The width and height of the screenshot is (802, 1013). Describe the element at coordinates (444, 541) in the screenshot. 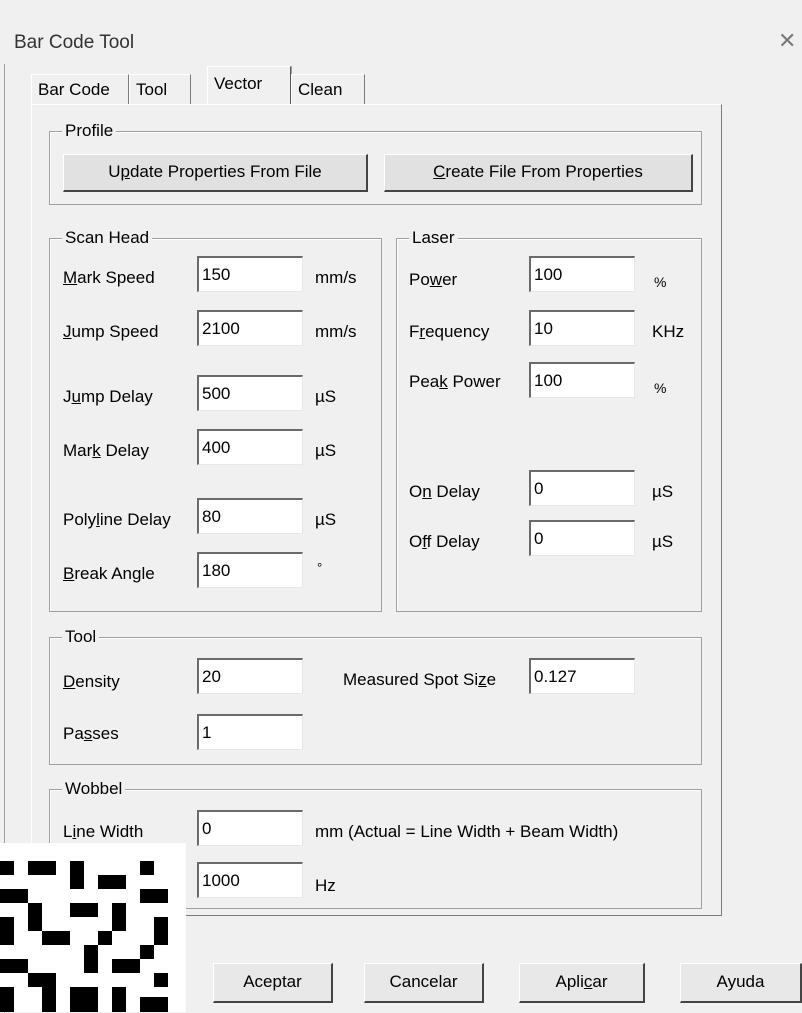

I see `off-delay-label: Off Delay` at that location.